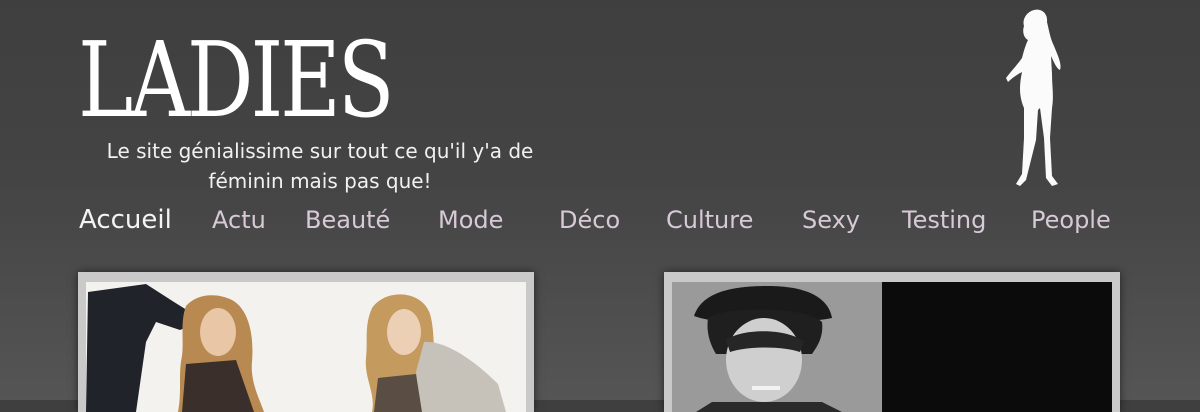 The image size is (1200, 412). I want to click on nav-item-deco: Déco, so click(589, 220).